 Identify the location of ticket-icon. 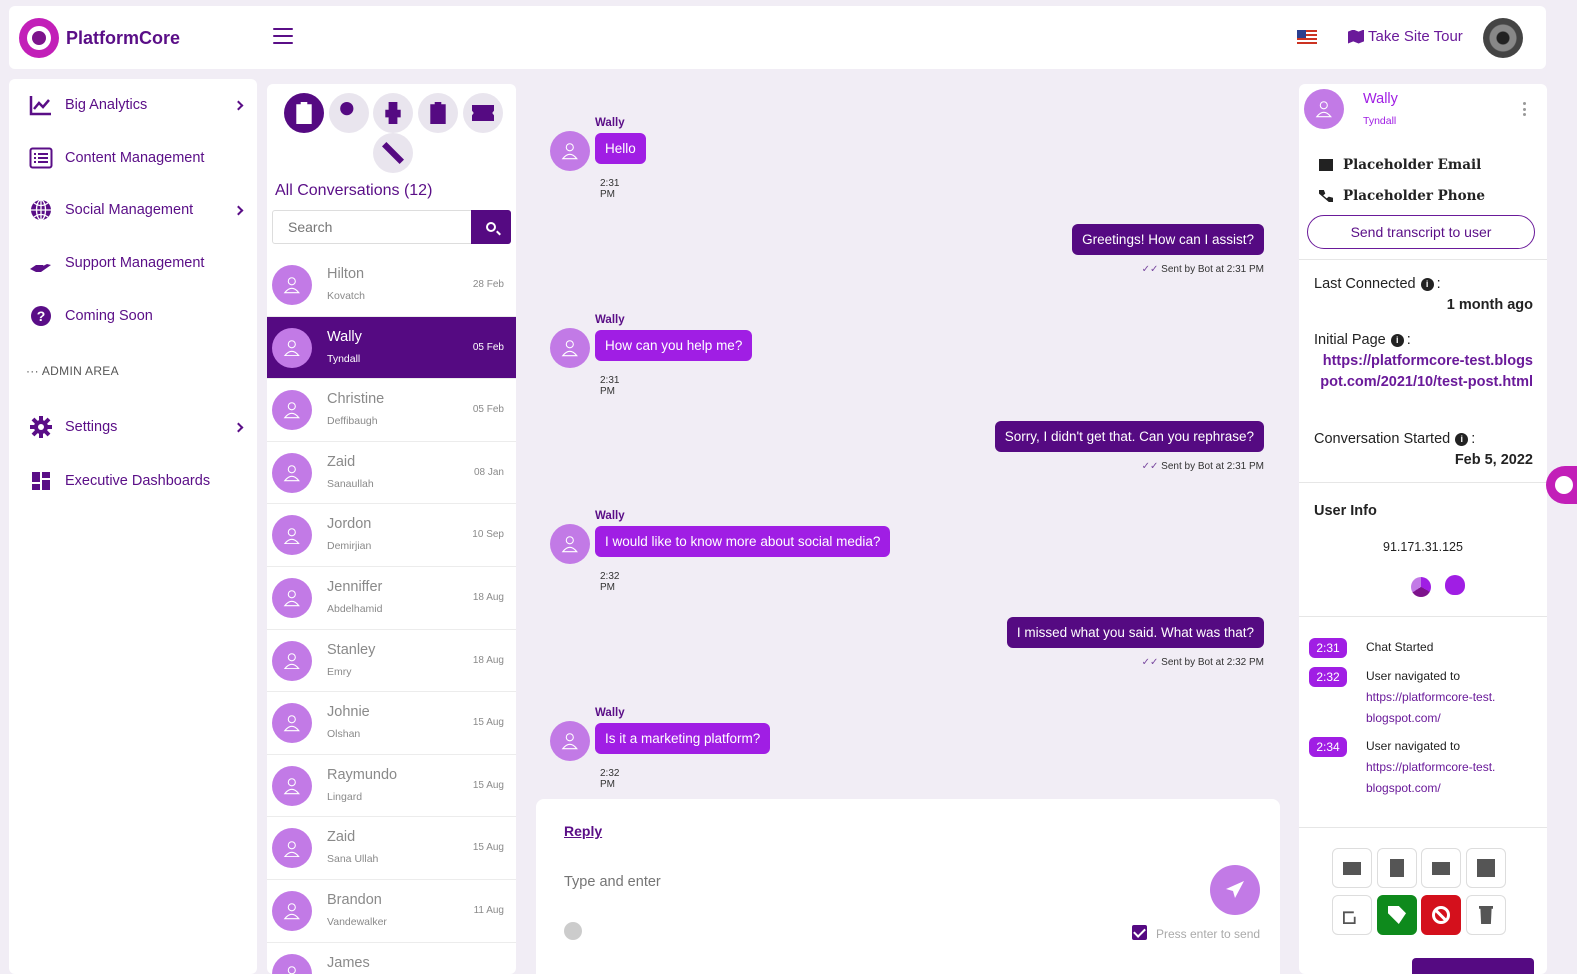
(1352, 868).